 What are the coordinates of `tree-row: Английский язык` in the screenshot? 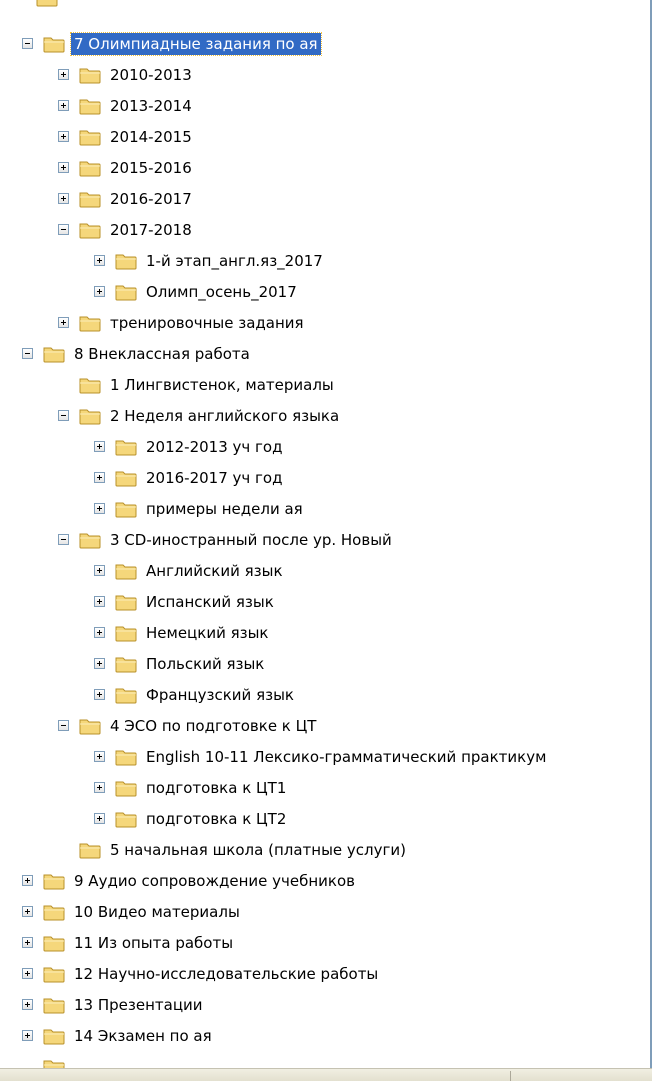 It's located at (190, 570).